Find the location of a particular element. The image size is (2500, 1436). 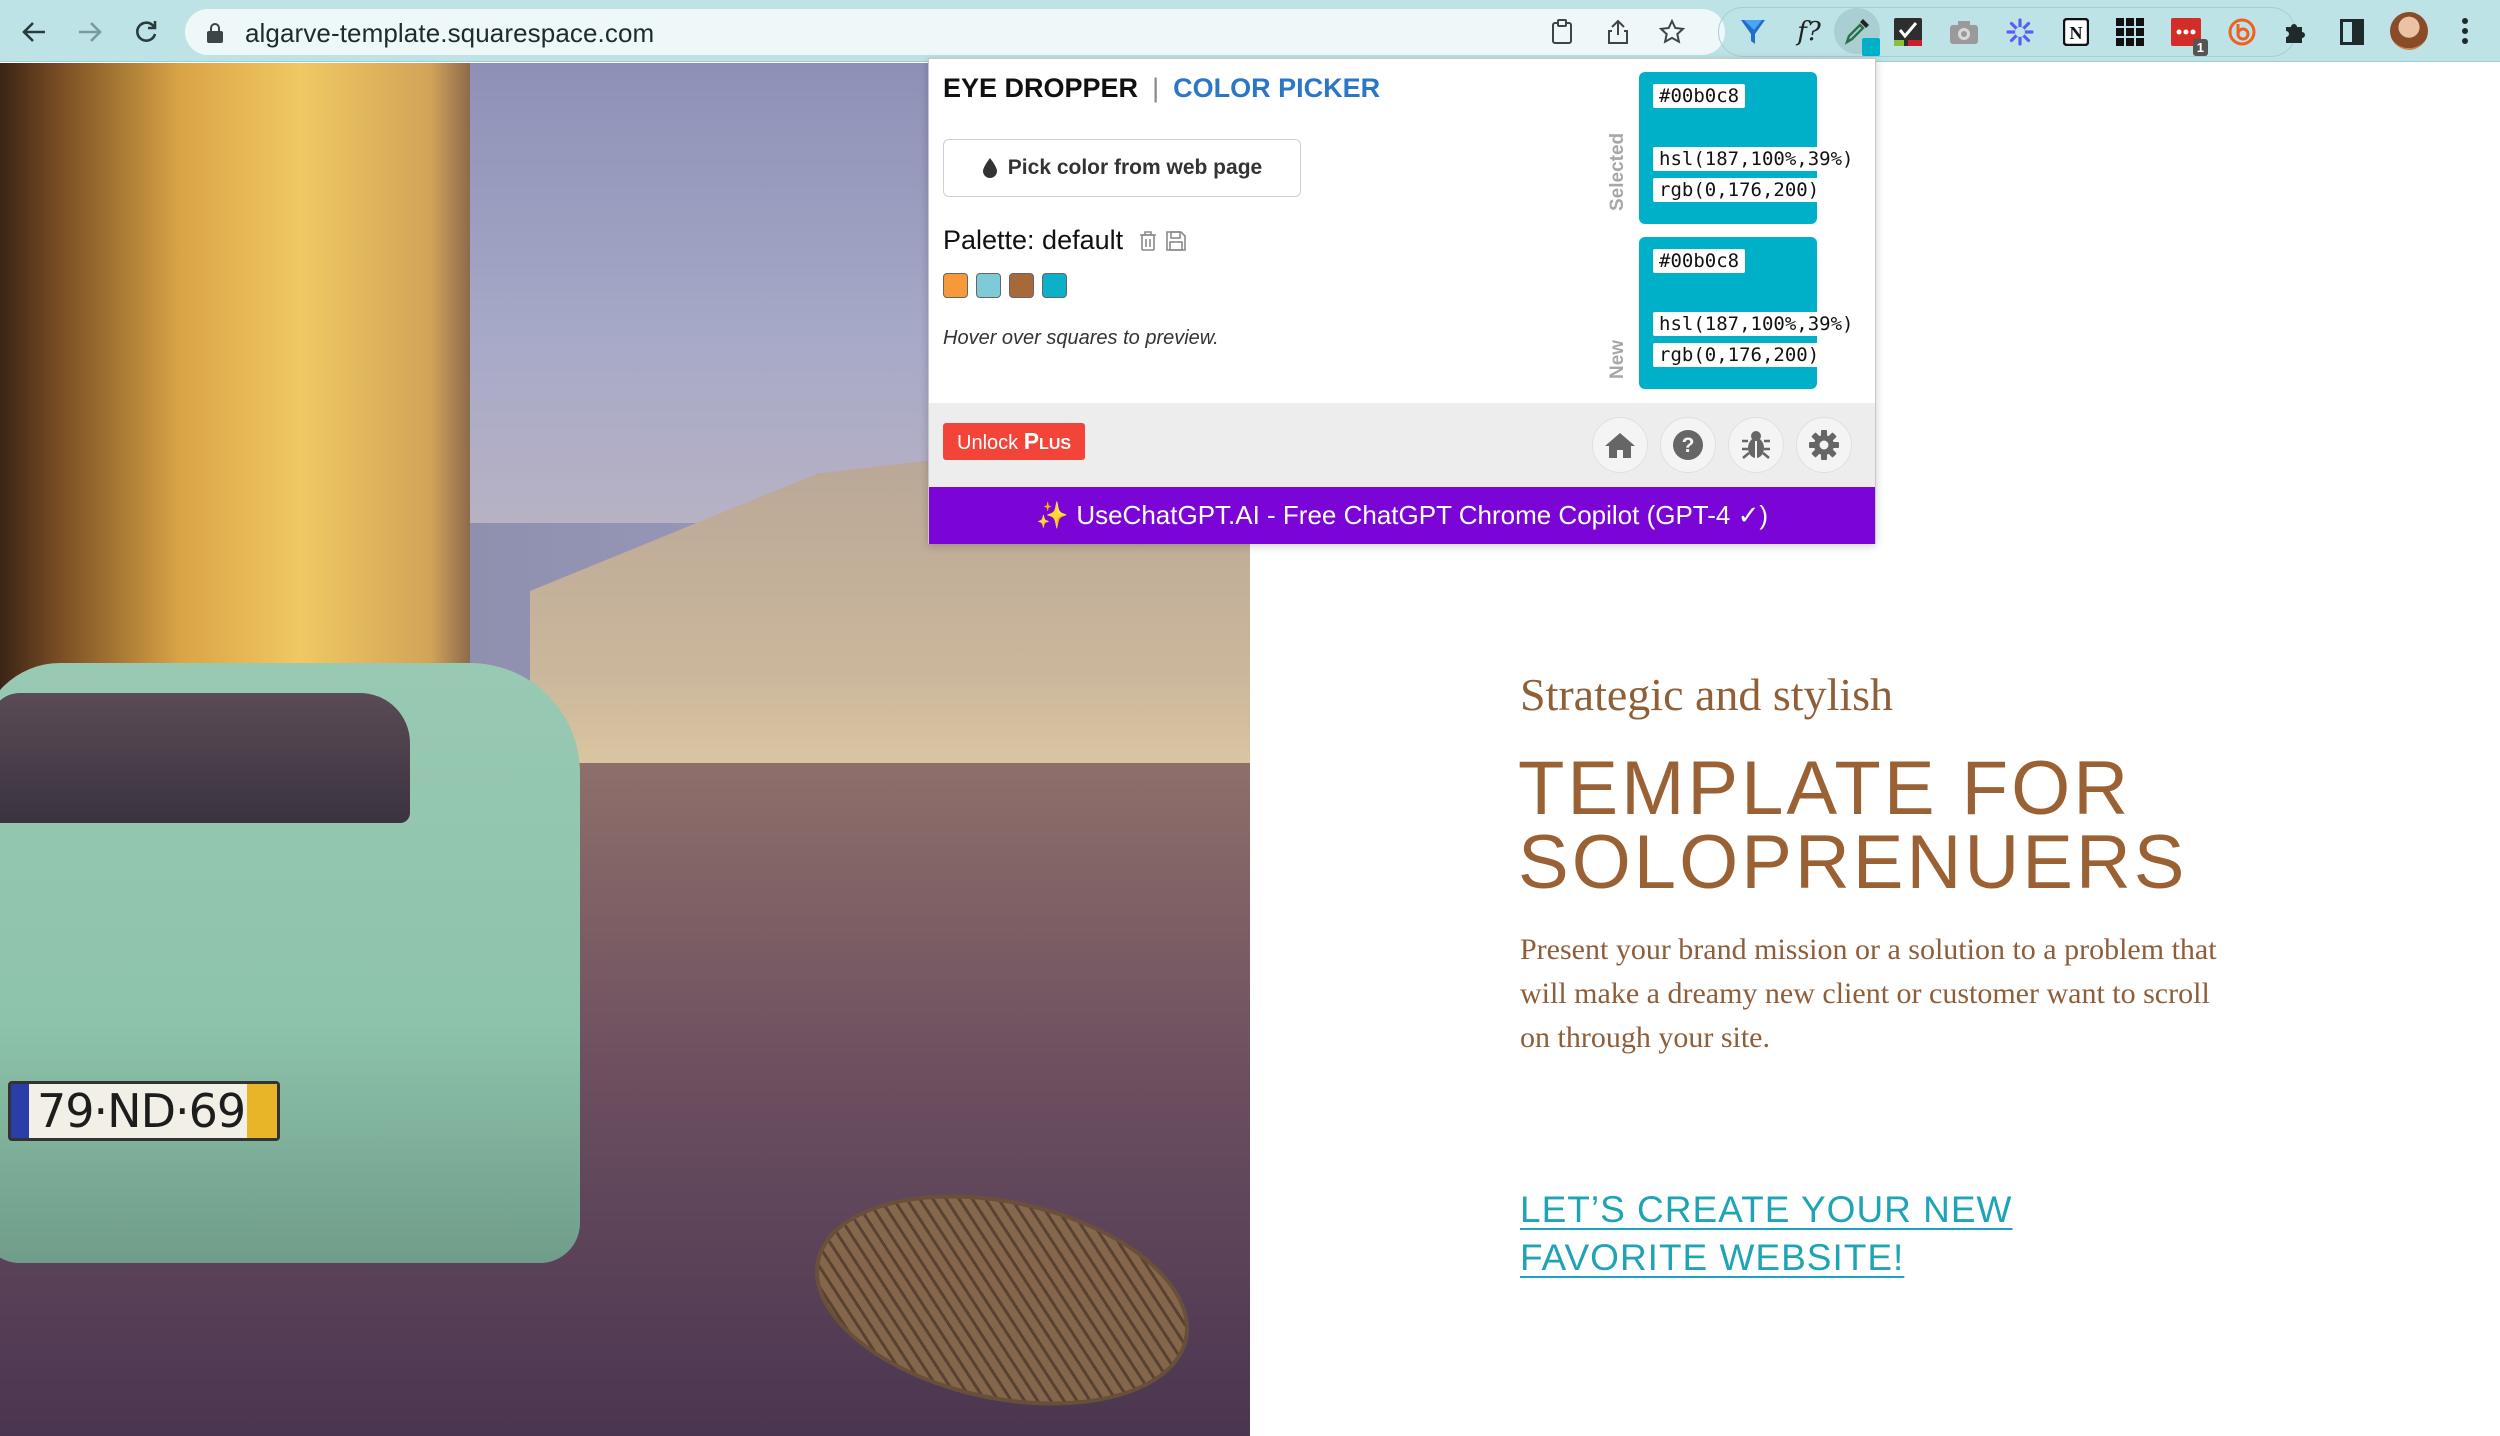

eye-dropper-extension is located at coordinates (1857, 32).